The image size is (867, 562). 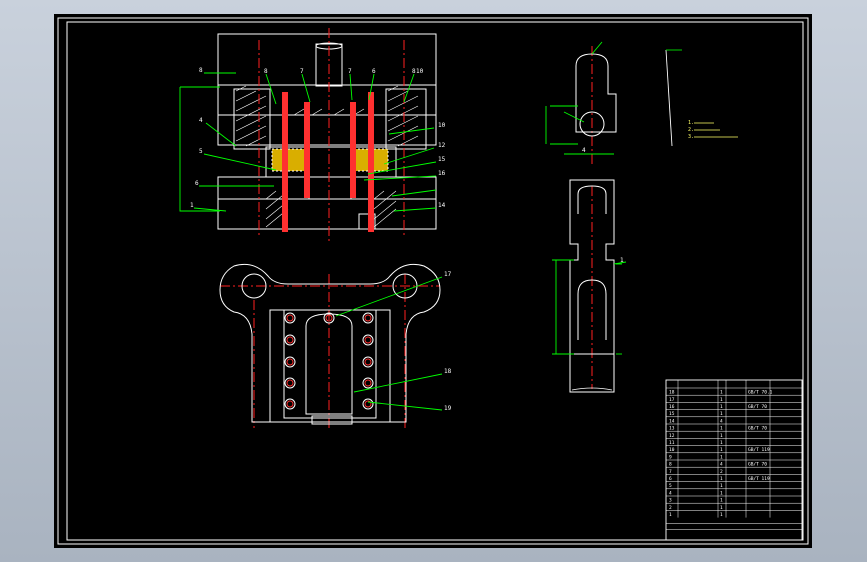 I want to click on callout-top-6: 10, so click(x=420, y=71).